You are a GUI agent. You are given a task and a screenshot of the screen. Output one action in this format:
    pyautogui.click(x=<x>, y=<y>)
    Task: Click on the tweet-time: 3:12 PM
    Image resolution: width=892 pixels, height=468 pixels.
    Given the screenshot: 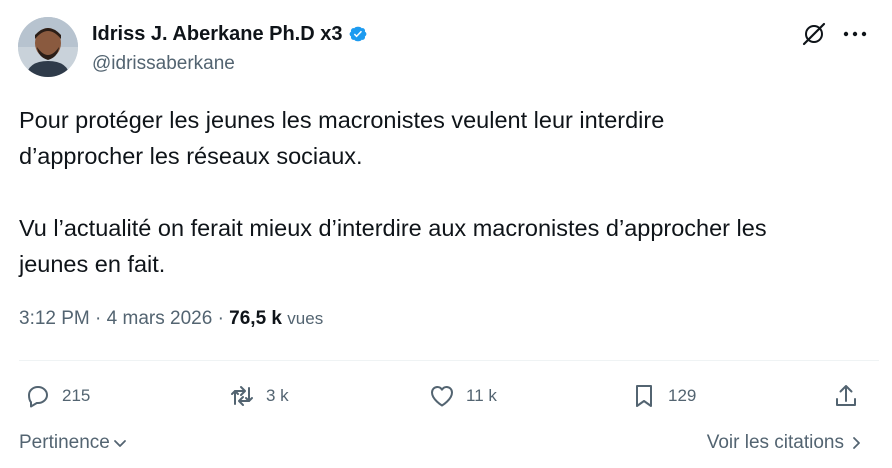 What is the action you would take?
    pyautogui.click(x=54, y=318)
    